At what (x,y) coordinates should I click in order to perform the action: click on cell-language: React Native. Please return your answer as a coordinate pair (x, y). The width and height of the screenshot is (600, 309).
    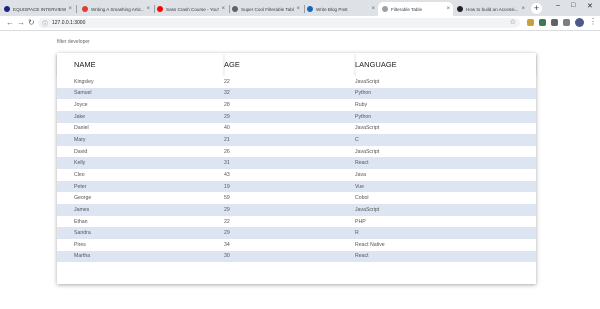
    Looking at the image, I should click on (445, 244).